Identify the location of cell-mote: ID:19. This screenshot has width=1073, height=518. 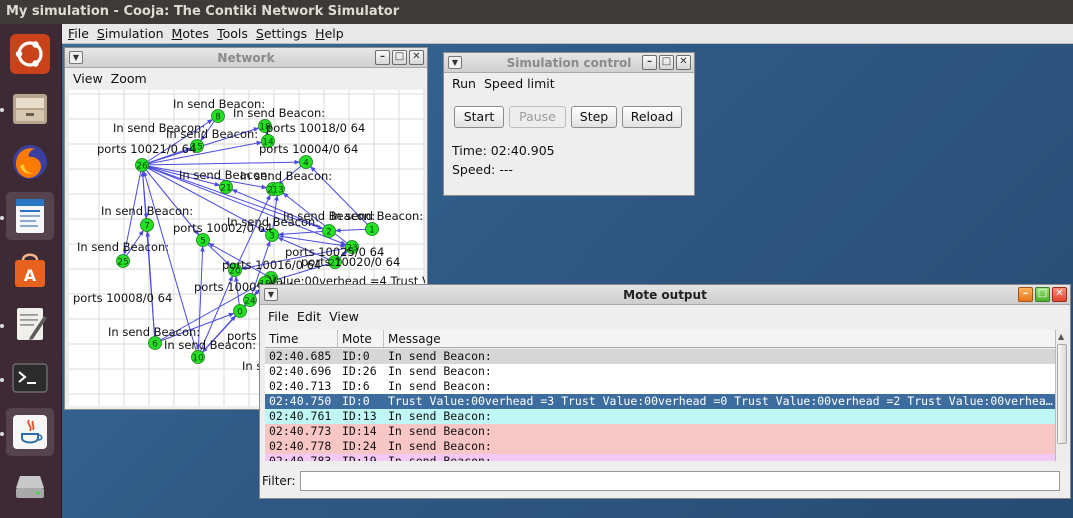
(359, 457).